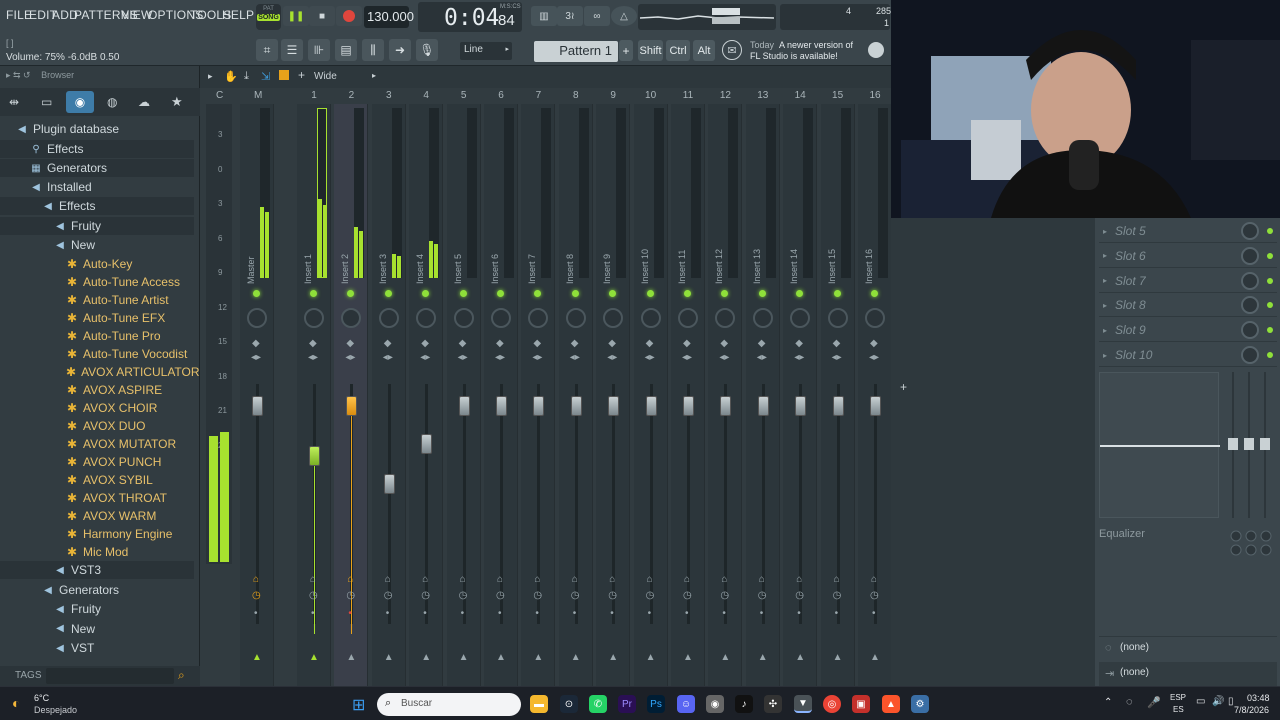  Describe the element at coordinates (97, 498) in the screenshot. I see `browser-plugin-item: ✱ AVOX THROAT` at that location.